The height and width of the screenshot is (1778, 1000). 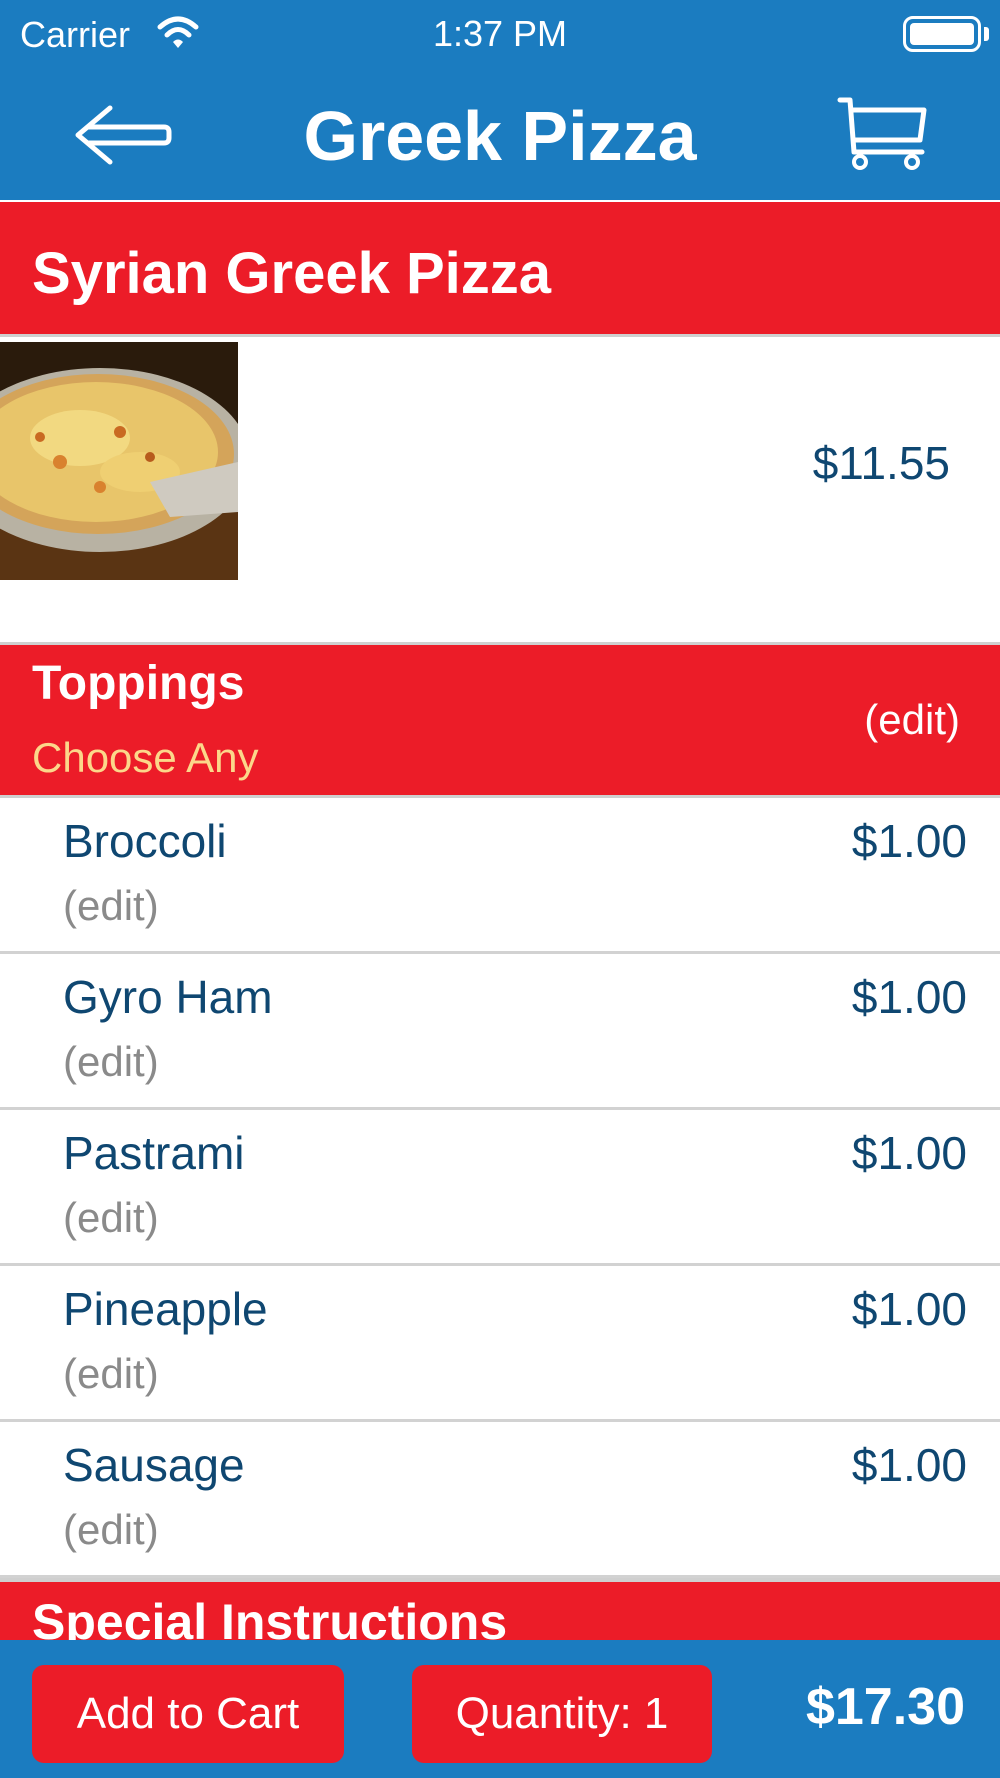 I want to click on topping-name: Pineapple, so click(x=165, y=1309).